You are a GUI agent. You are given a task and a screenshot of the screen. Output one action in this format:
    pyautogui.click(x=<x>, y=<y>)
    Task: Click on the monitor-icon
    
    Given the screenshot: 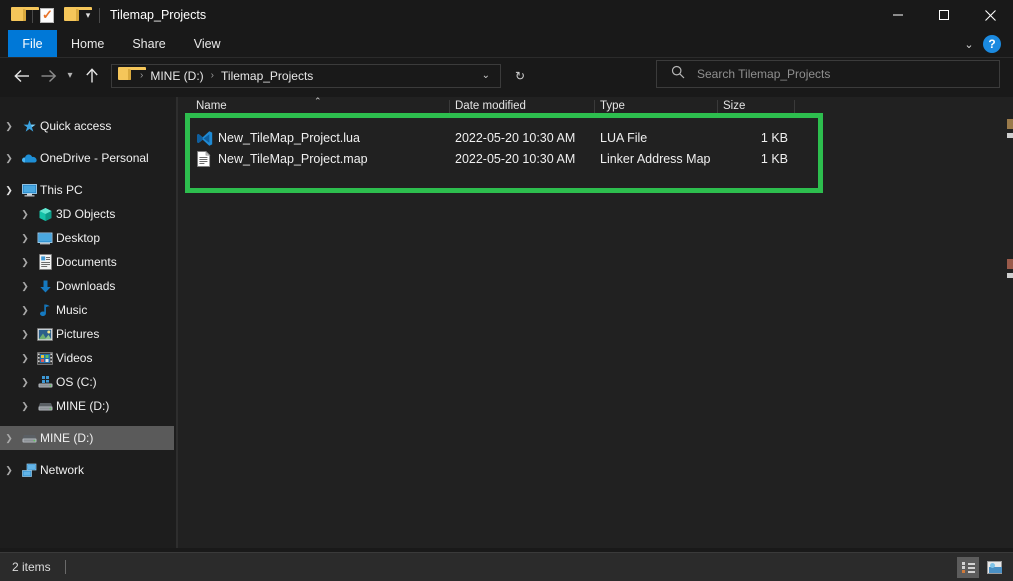 What is the action you would take?
    pyautogui.click(x=29, y=190)
    